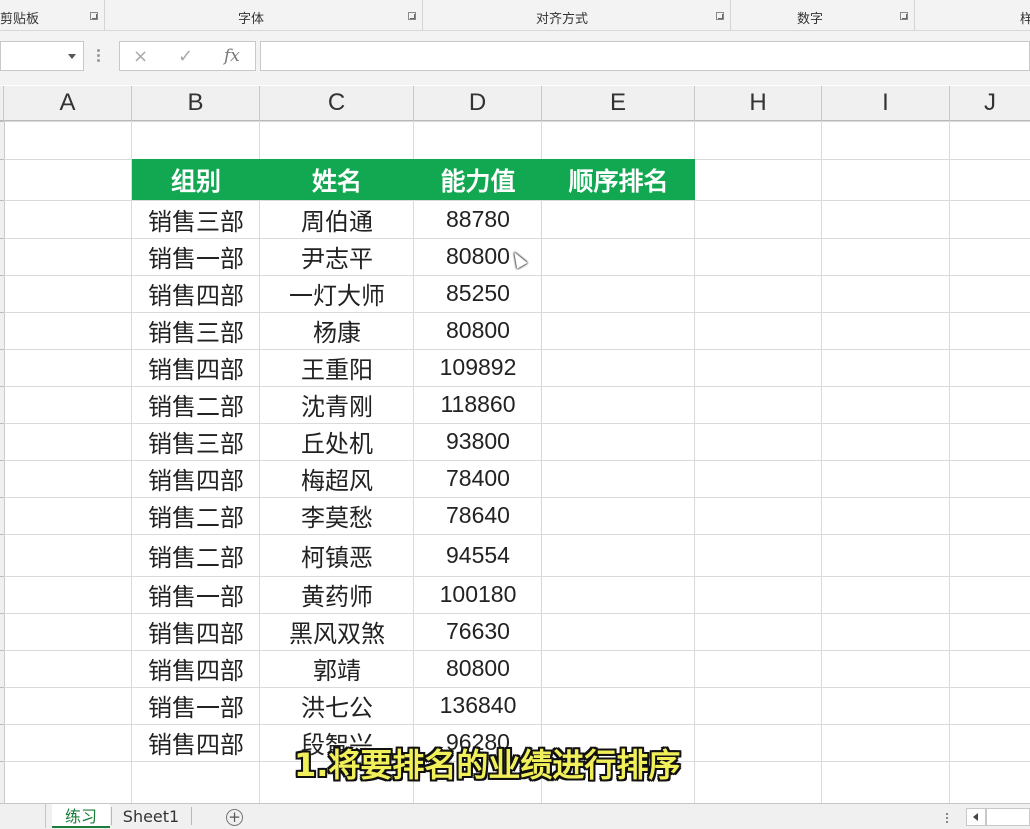 The height and width of the screenshot is (829, 1030). What do you see at coordinates (98, 56) in the screenshot?
I see `drag-handle-icon` at bounding box center [98, 56].